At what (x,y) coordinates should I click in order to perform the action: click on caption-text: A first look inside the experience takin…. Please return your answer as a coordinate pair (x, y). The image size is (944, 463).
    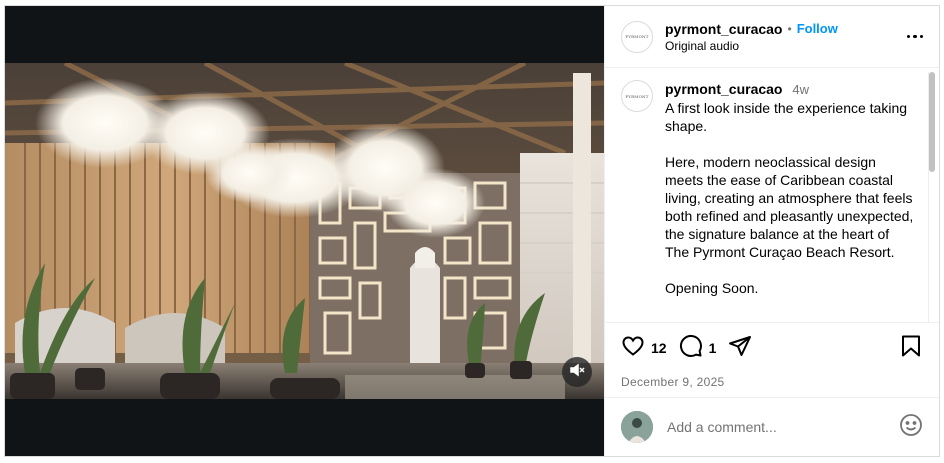
    Looking at the image, I should click on (789, 198).